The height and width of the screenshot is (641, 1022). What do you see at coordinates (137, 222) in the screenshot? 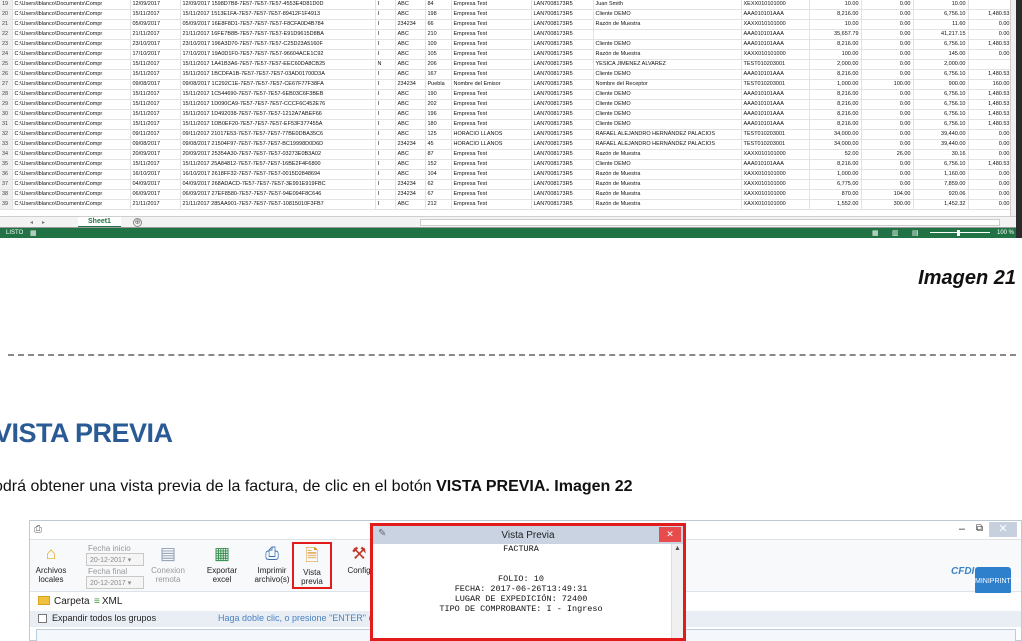
I see `add-sheet-icon: ⊕` at bounding box center [137, 222].